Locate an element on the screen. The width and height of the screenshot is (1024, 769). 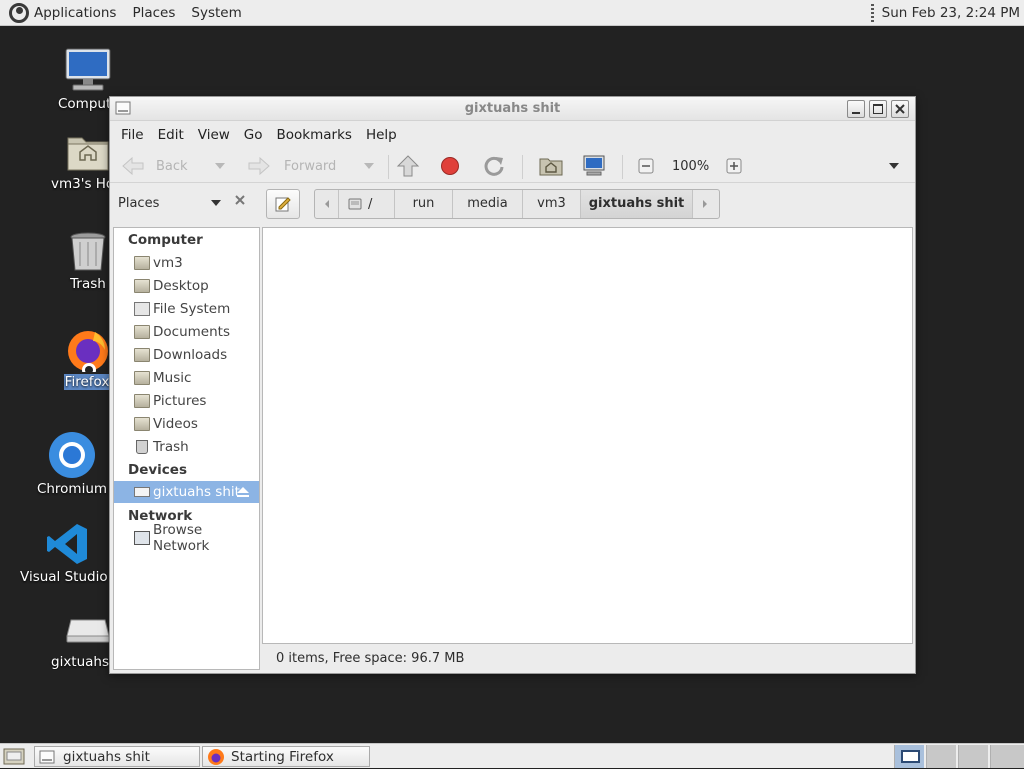
desktop-folder-icon is located at coordinates (142, 286).